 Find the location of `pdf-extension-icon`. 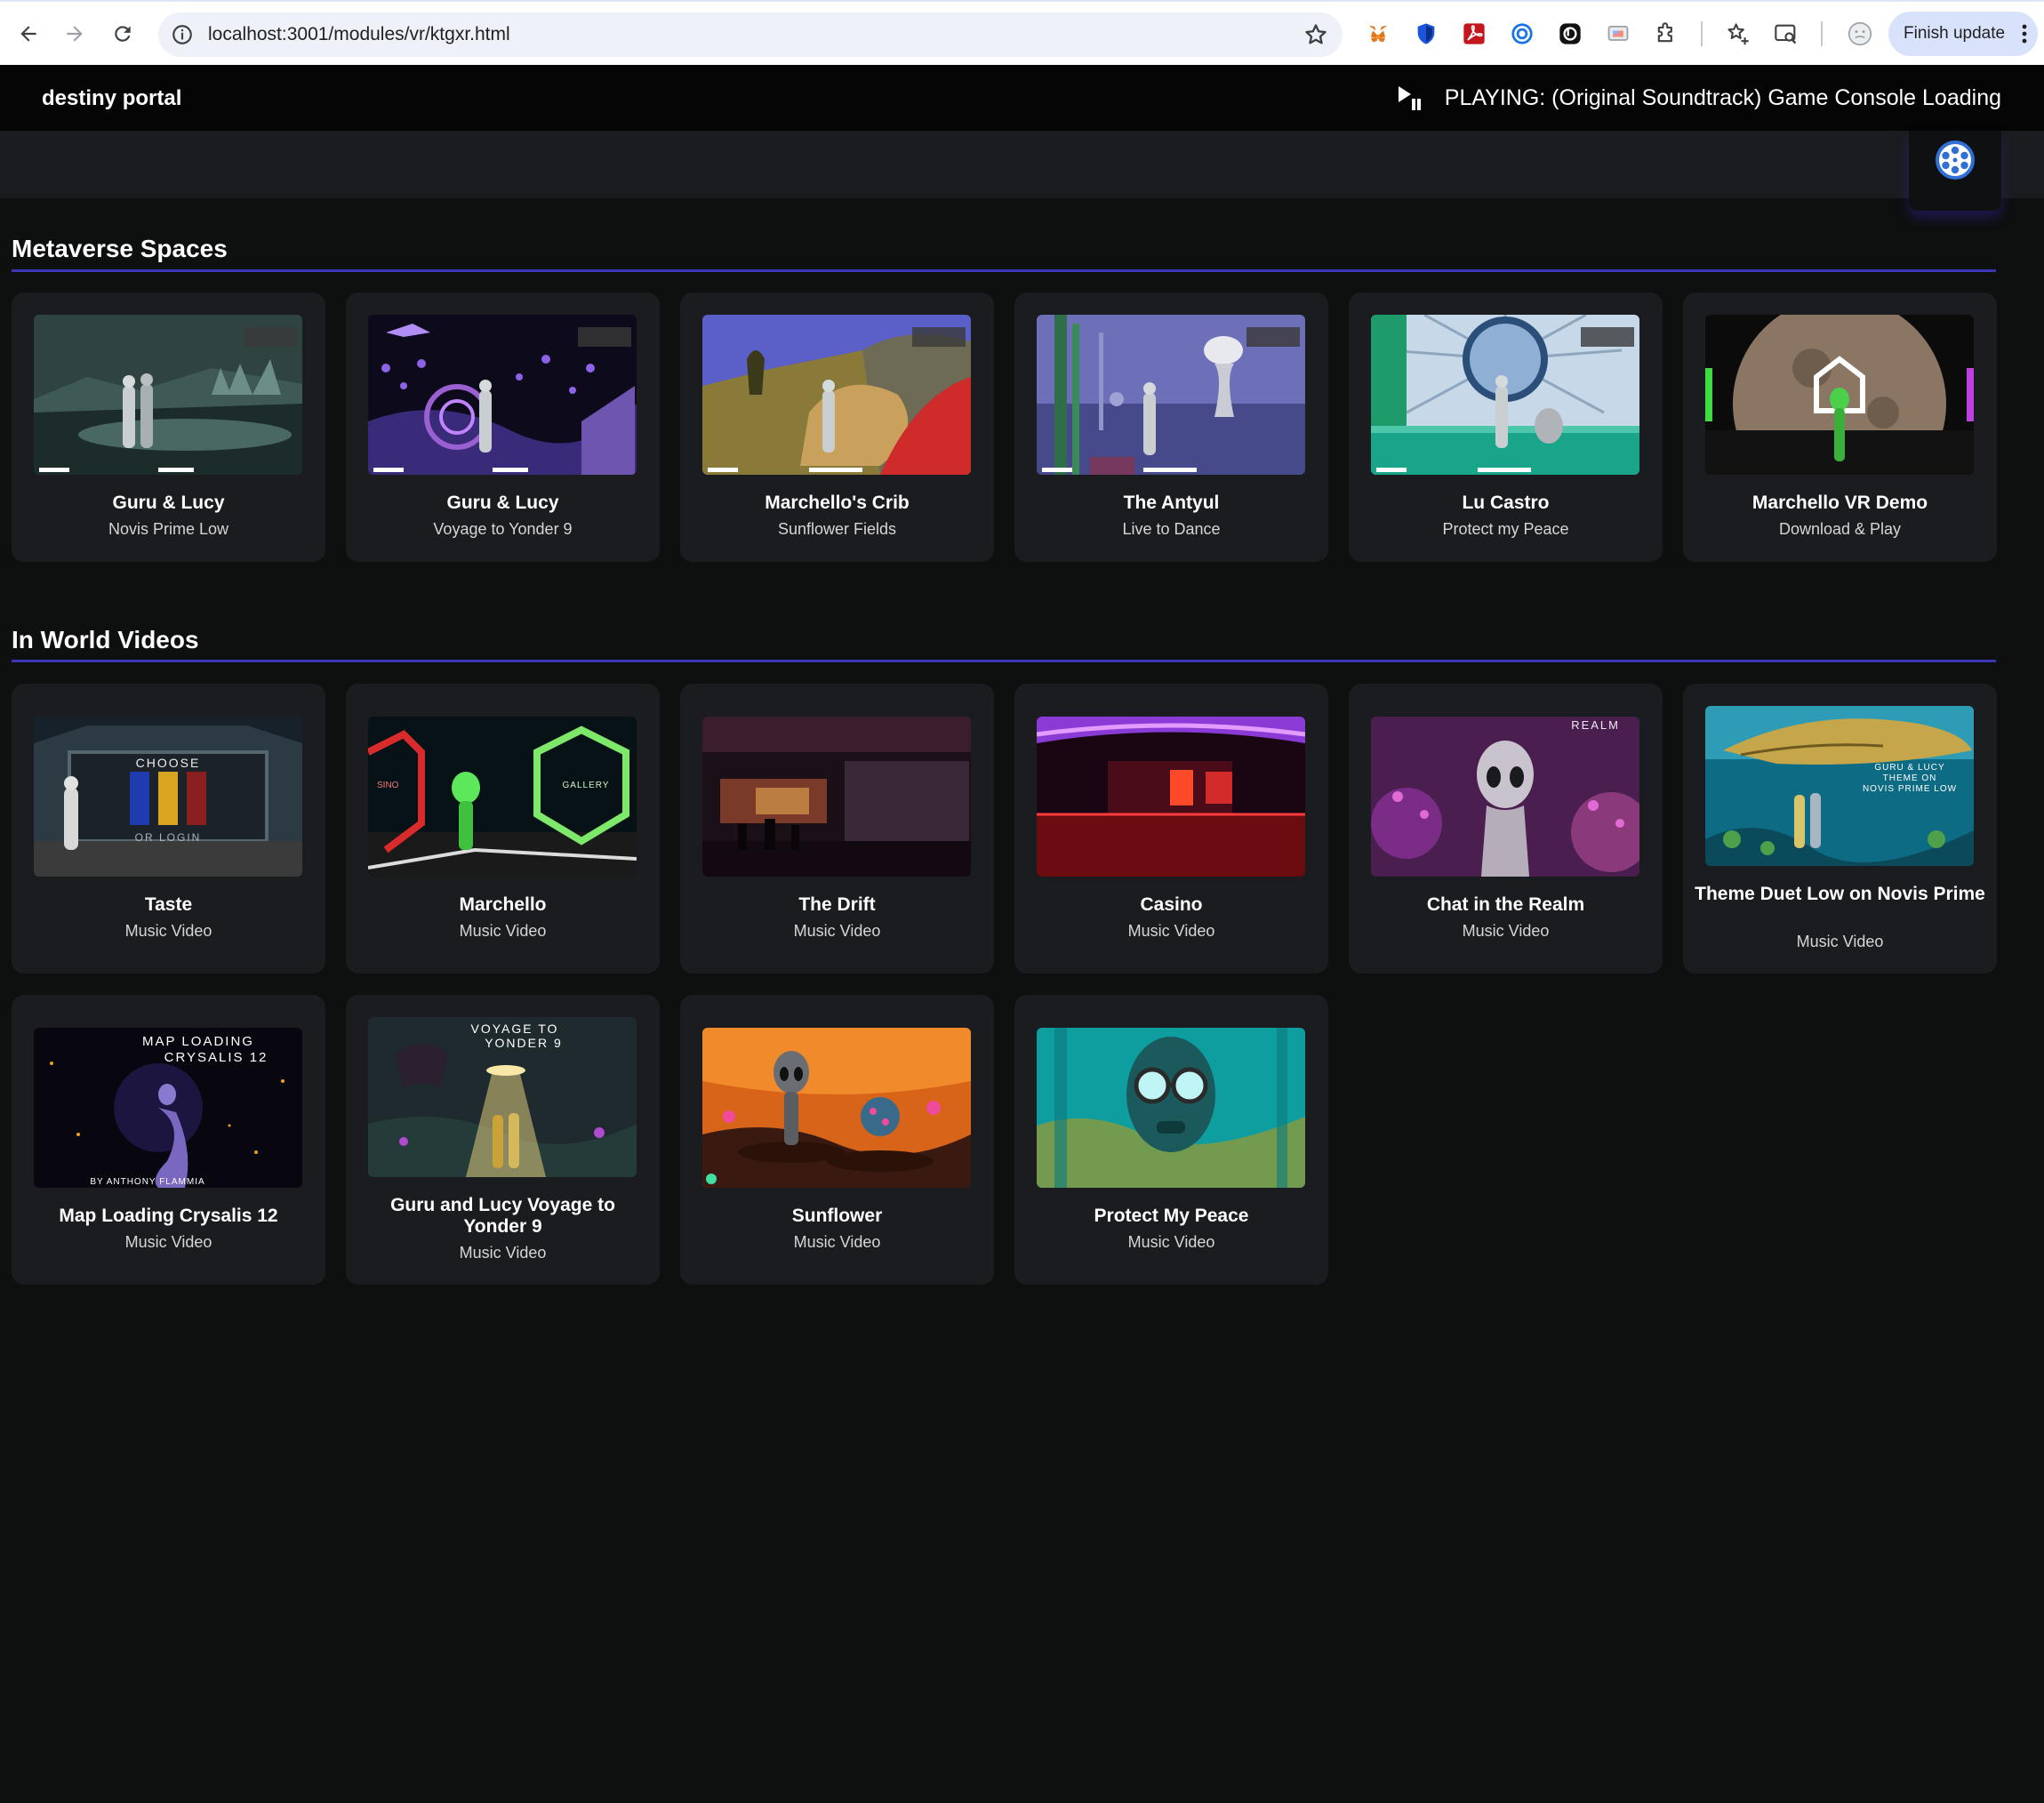

pdf-extension-icon is located at coordinates (1474, 33).